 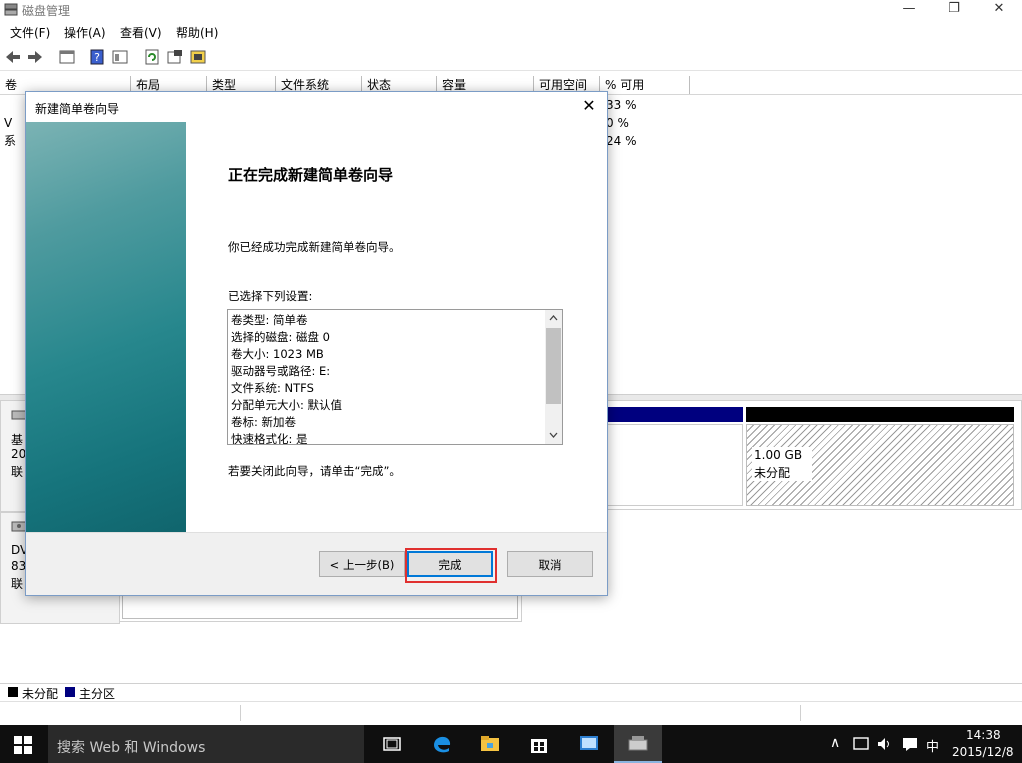 I want to click on primary-partition-bar, so click(x=674, y=414).